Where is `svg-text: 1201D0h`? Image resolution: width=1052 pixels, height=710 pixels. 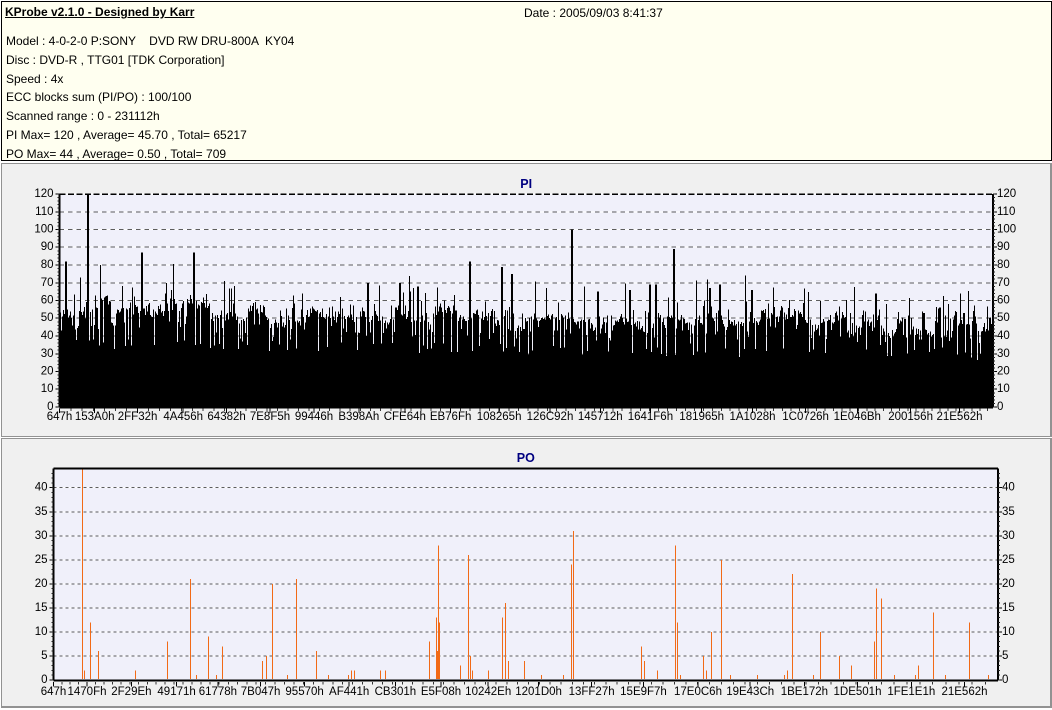
svg-text: 1201D0h is located at coordinates (538, 692).